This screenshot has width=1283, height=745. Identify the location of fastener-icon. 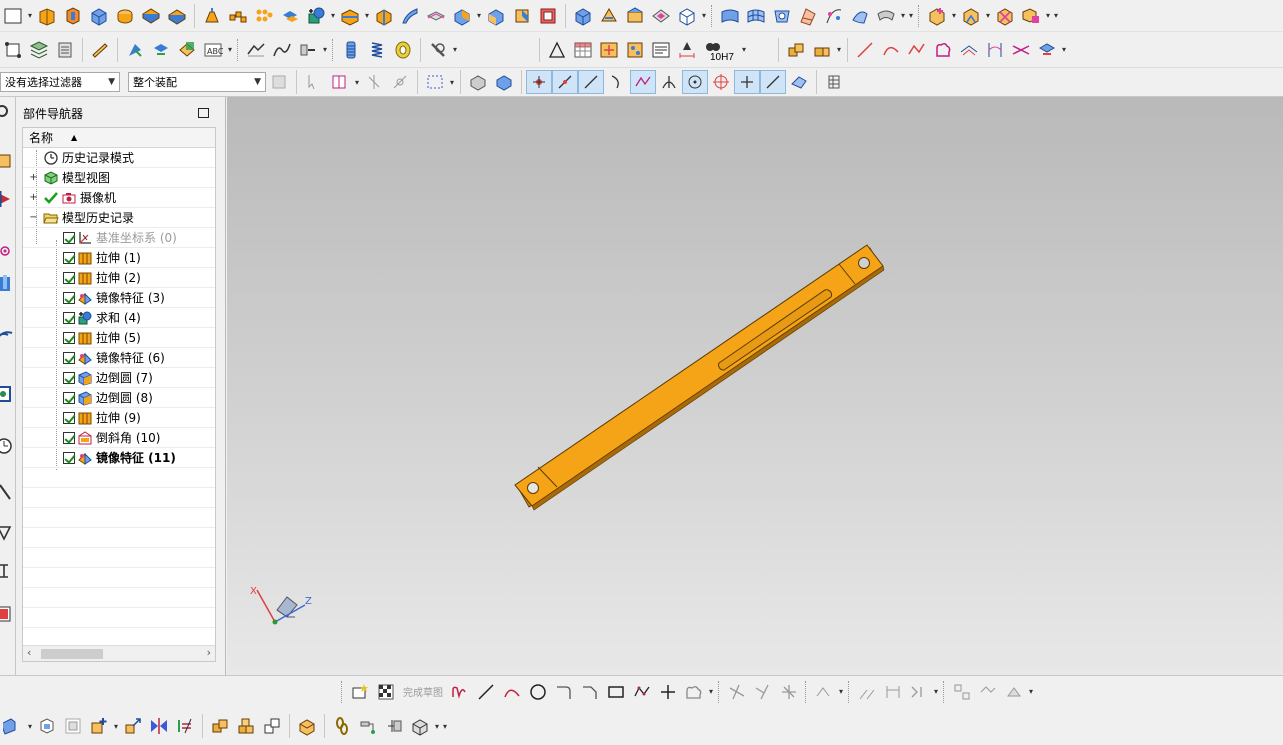
(438, 50).